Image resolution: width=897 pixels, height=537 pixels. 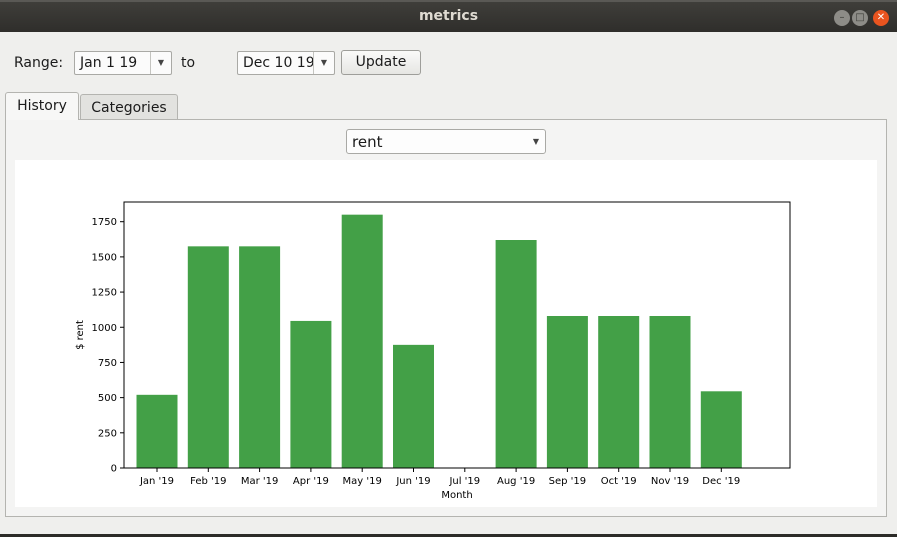 What do you see at coordinates (367, 142) in the screenshot?
I see `category-select-value: rent` at bounding box center [367, 142].